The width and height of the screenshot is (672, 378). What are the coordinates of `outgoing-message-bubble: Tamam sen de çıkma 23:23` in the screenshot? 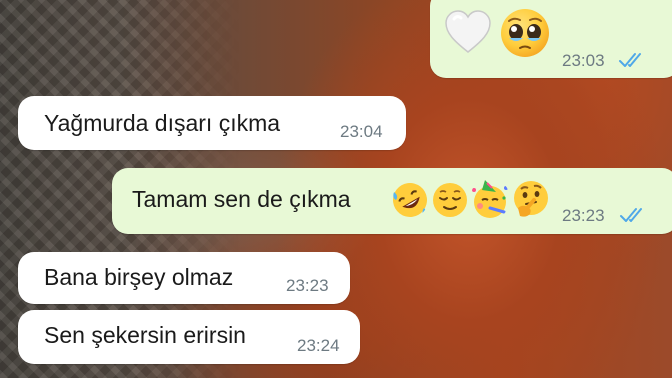 It's located at (392, 201).